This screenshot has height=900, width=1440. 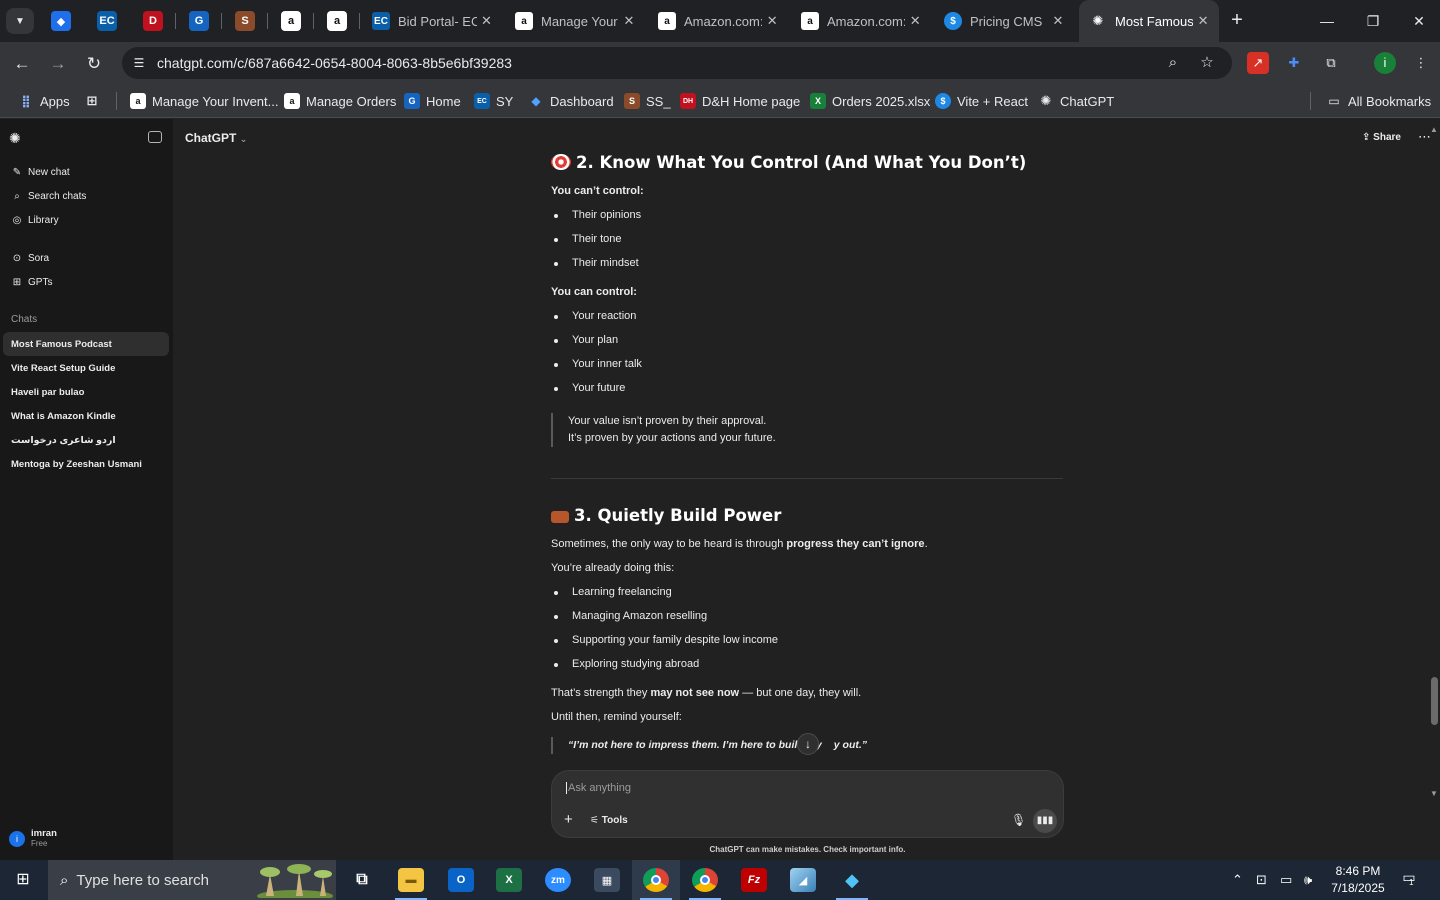 I want to click on extensions-puzzle-icon: ⧉, so click(x=1331, y=63).